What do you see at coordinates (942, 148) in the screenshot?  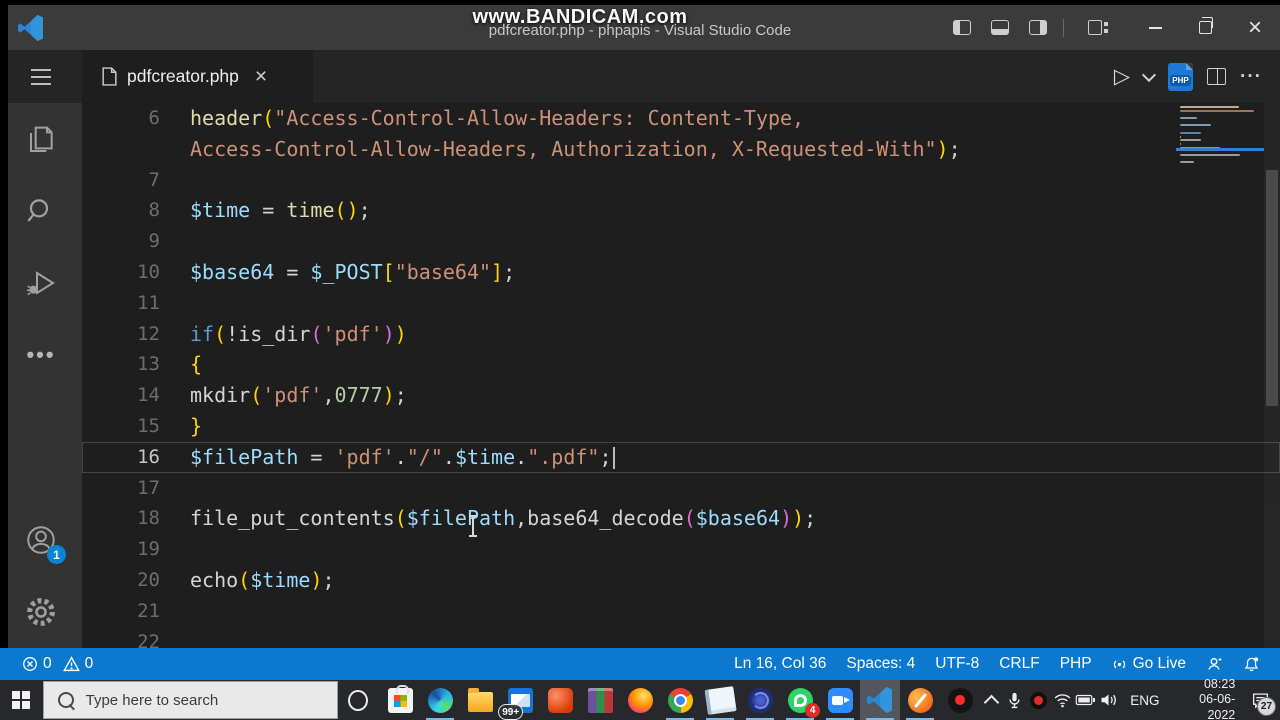 I see `code-token: )` at bounding box center [942, 148].